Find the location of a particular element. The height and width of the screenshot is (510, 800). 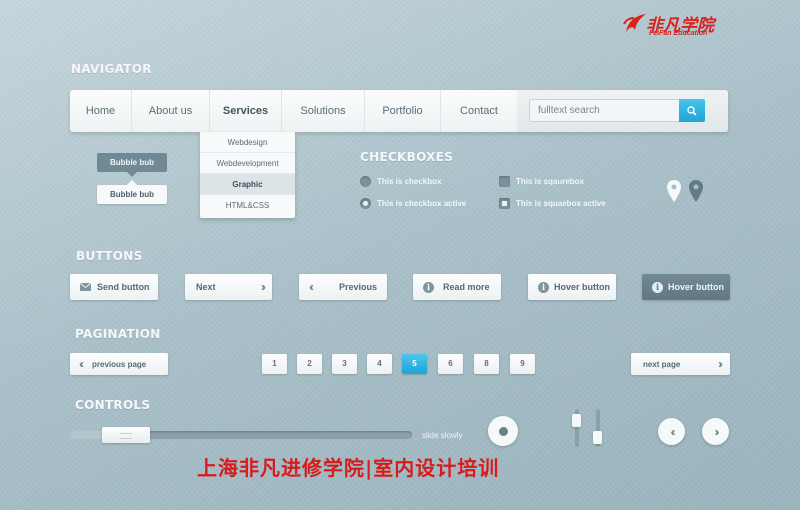

page-2: 2 is located at coordinates (309, 364).